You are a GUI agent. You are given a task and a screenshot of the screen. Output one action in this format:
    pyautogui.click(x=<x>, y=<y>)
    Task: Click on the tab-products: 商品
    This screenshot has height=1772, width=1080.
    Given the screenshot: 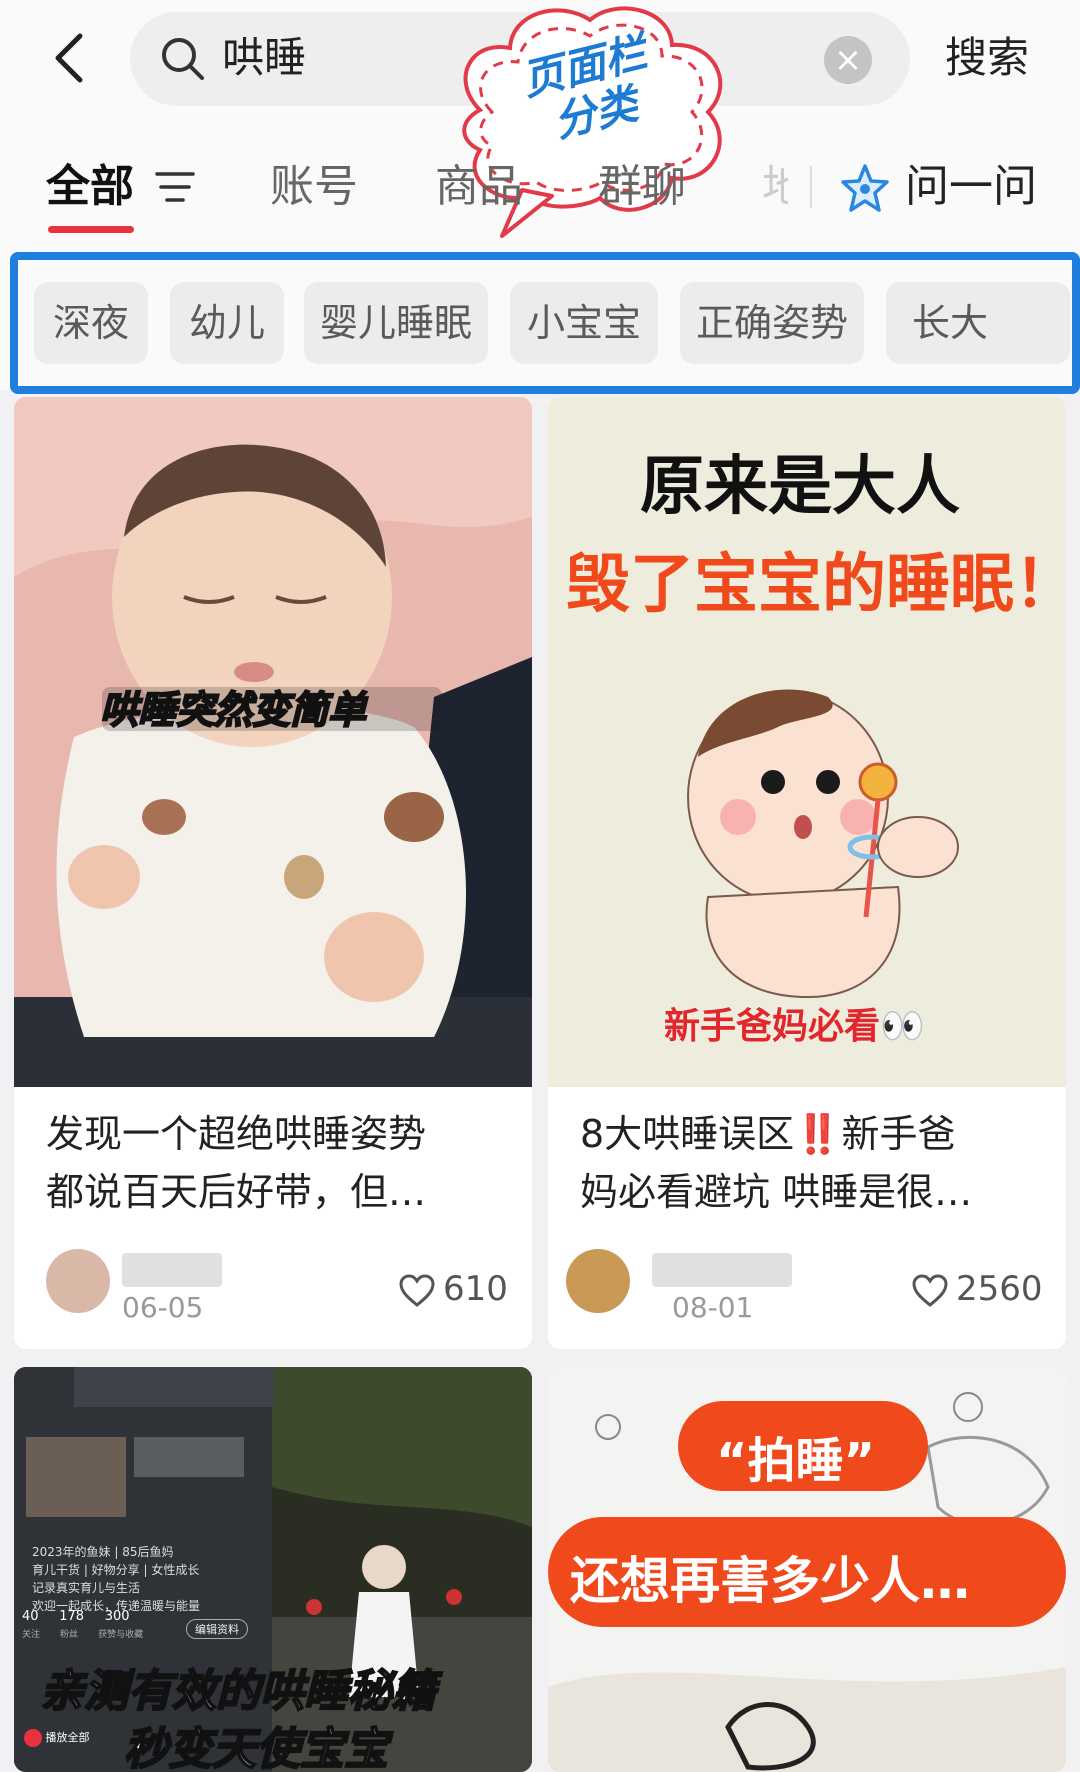 What is the action you would take?
    pyautogui.click(x=479, y=187)
    